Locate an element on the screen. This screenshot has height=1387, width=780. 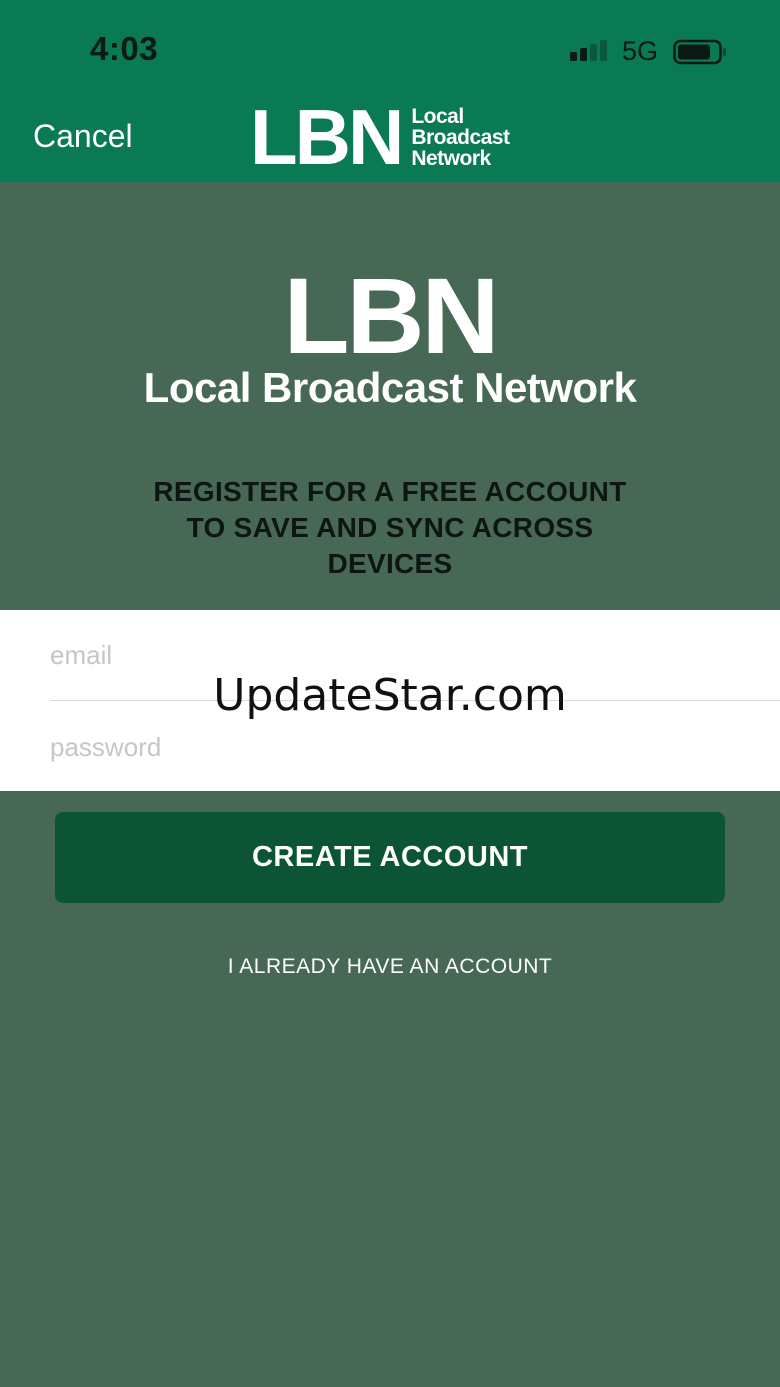
email-input is located at coordinates (415, 655).